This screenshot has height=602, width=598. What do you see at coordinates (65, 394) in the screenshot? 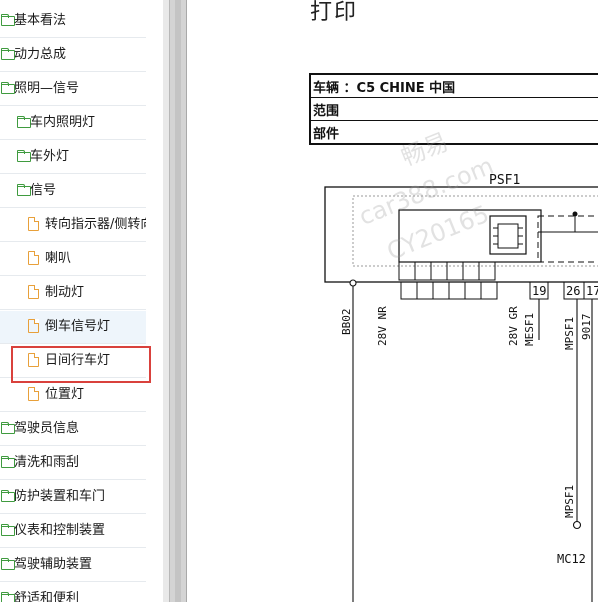
I see `tree-item-label: 位置灯` at bounding box center [65, 394].